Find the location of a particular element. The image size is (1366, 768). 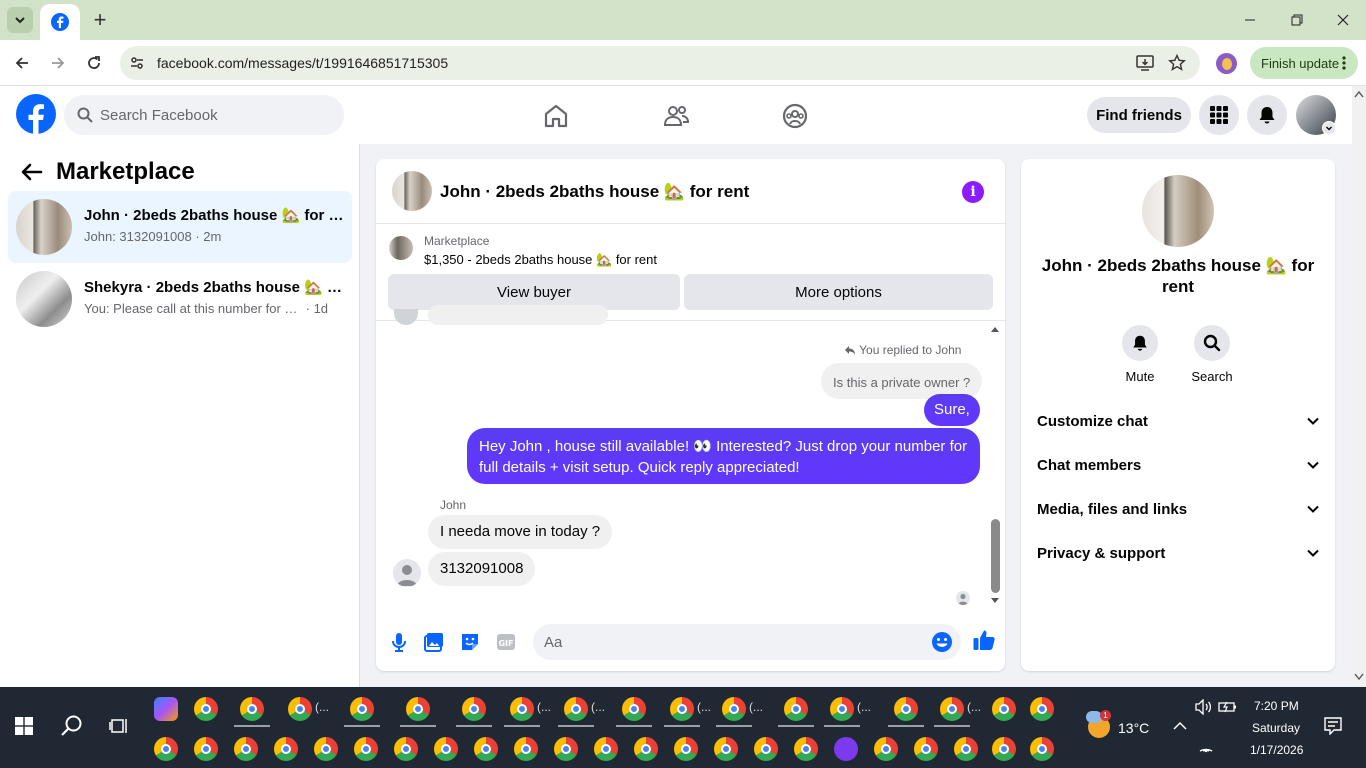

weather-widget: 1 13°C is located at coordinates (1121, 726).